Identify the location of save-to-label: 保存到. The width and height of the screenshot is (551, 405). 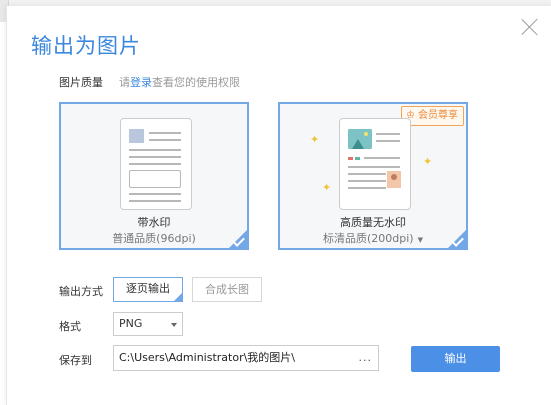
(75, 360).